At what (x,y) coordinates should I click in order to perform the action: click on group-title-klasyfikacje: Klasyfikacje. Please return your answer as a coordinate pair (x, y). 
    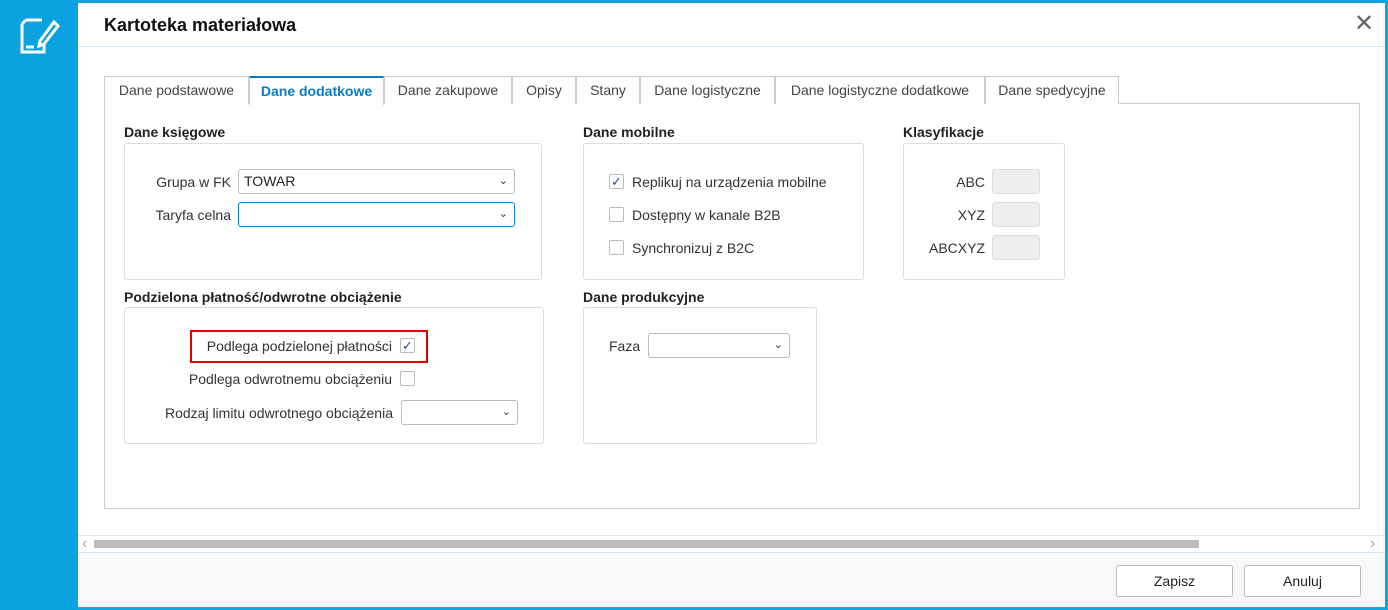
    Looking at the image, I should click on (943, 132).